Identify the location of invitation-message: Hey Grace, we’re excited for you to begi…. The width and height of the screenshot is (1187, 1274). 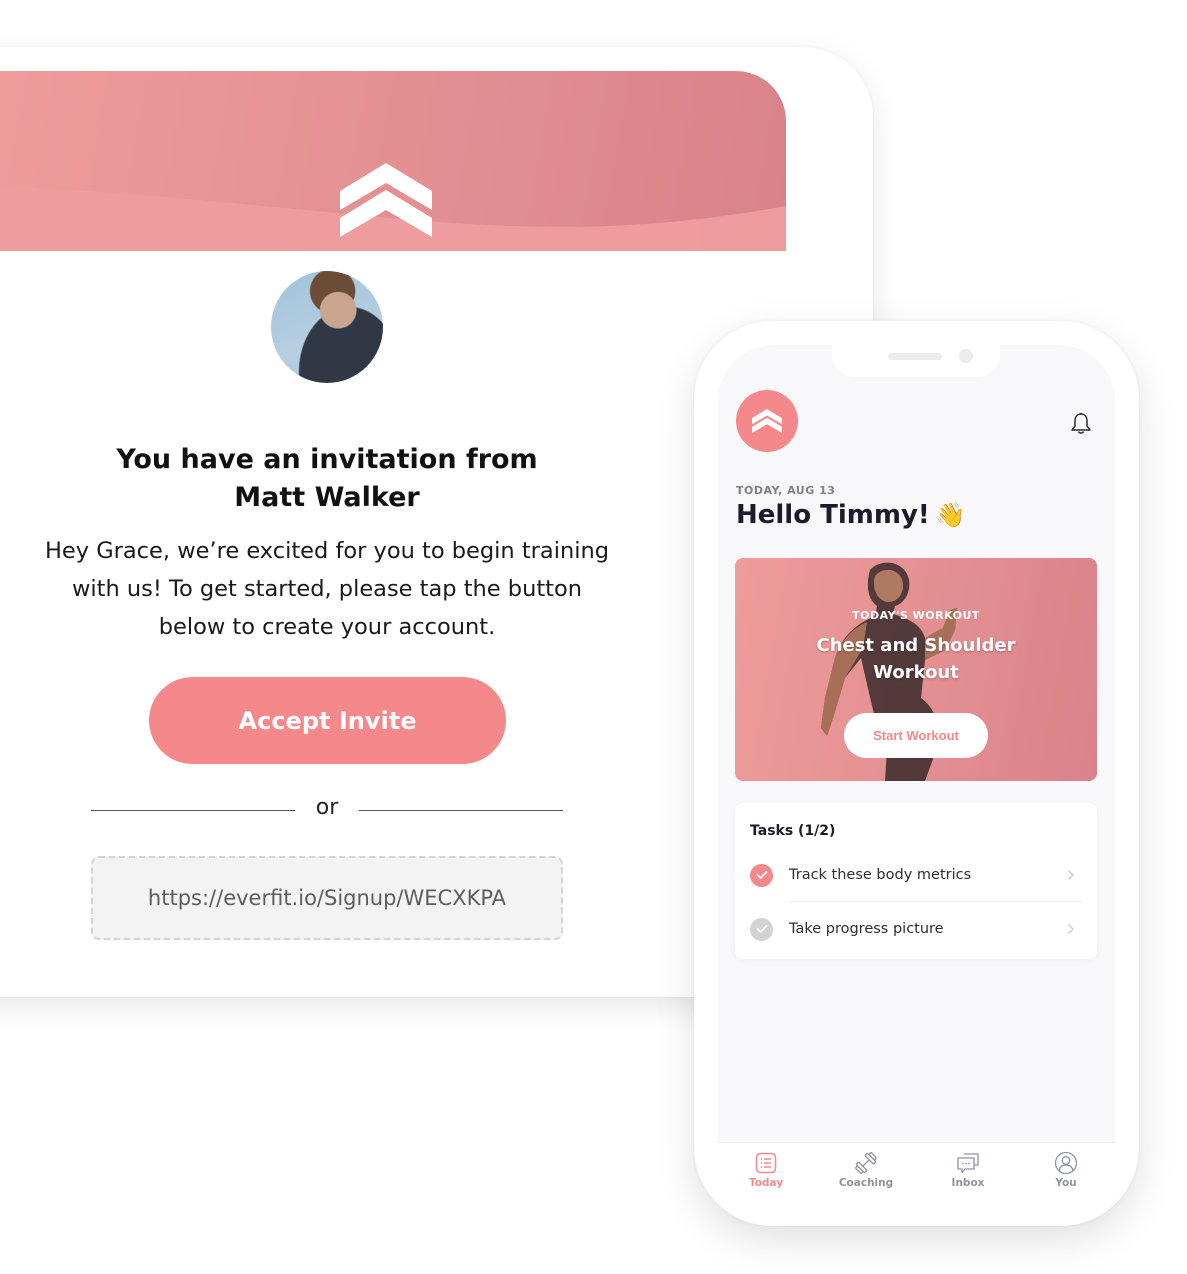
(327, 589).